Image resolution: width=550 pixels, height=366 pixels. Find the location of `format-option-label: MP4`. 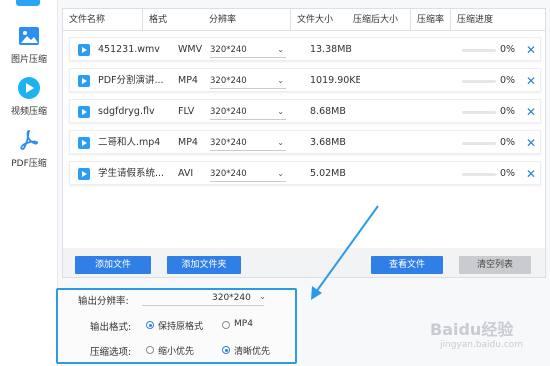

format-option-label: MP4 is located at coordinates (243, 324).